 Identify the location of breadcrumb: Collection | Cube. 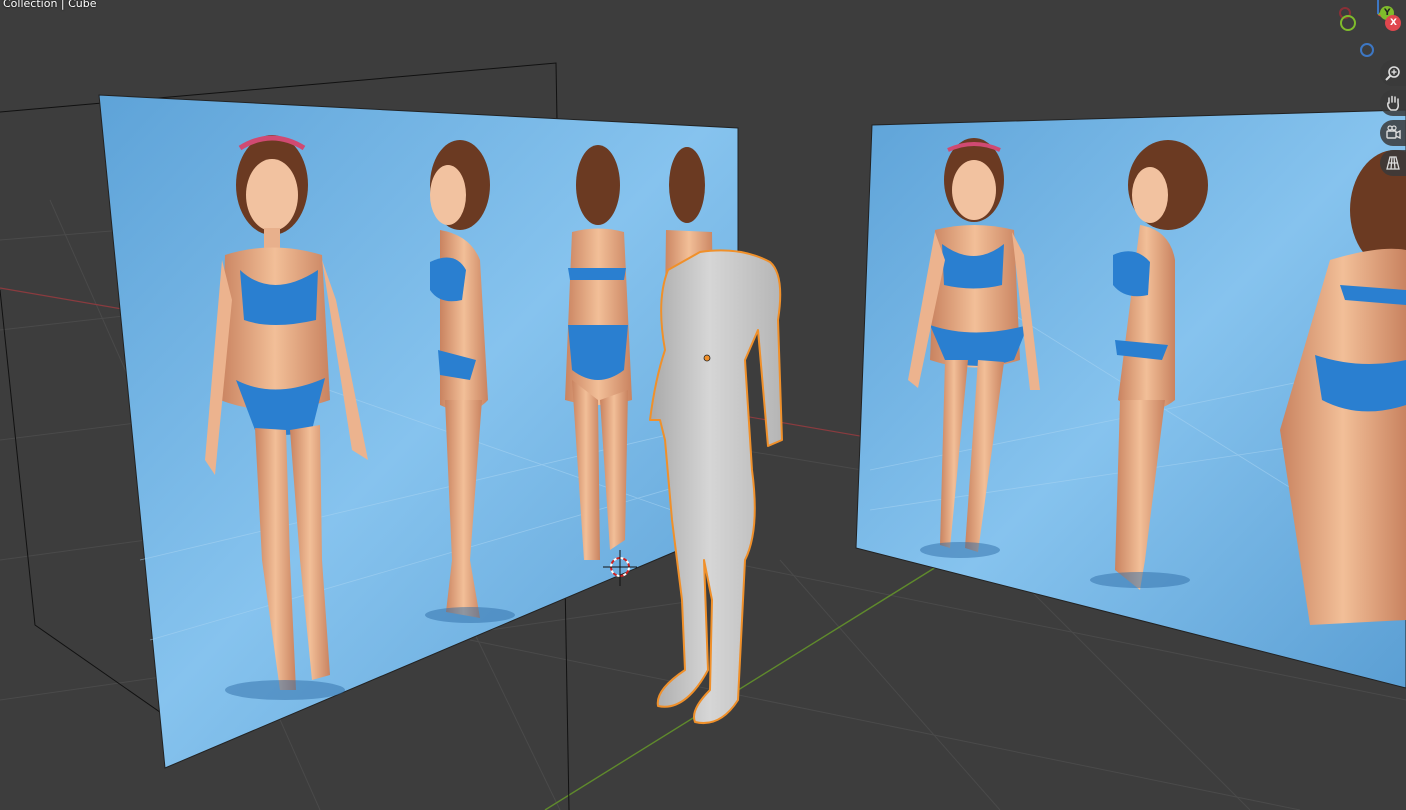
(50, 5).